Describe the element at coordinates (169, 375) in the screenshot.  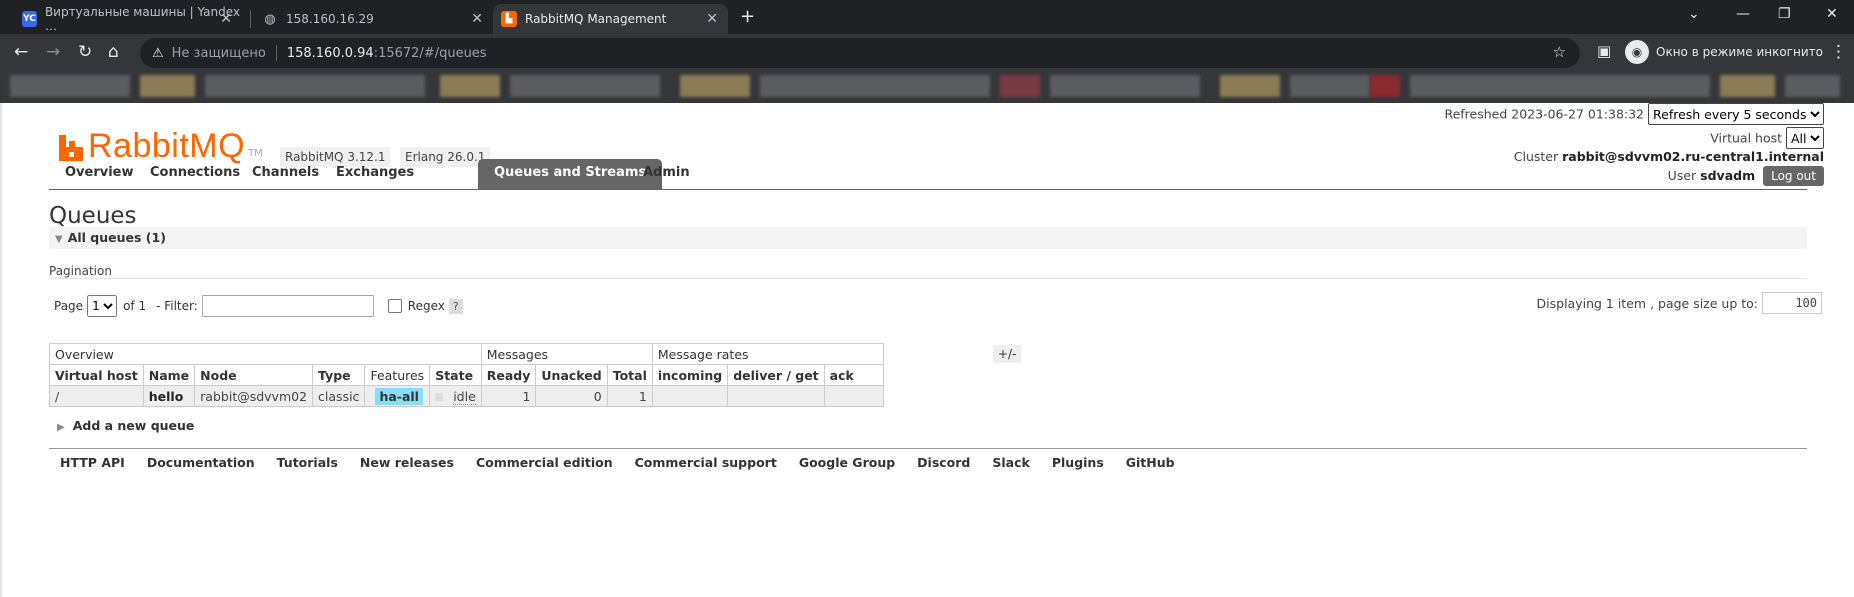
I see `col-name: Name` at that location.